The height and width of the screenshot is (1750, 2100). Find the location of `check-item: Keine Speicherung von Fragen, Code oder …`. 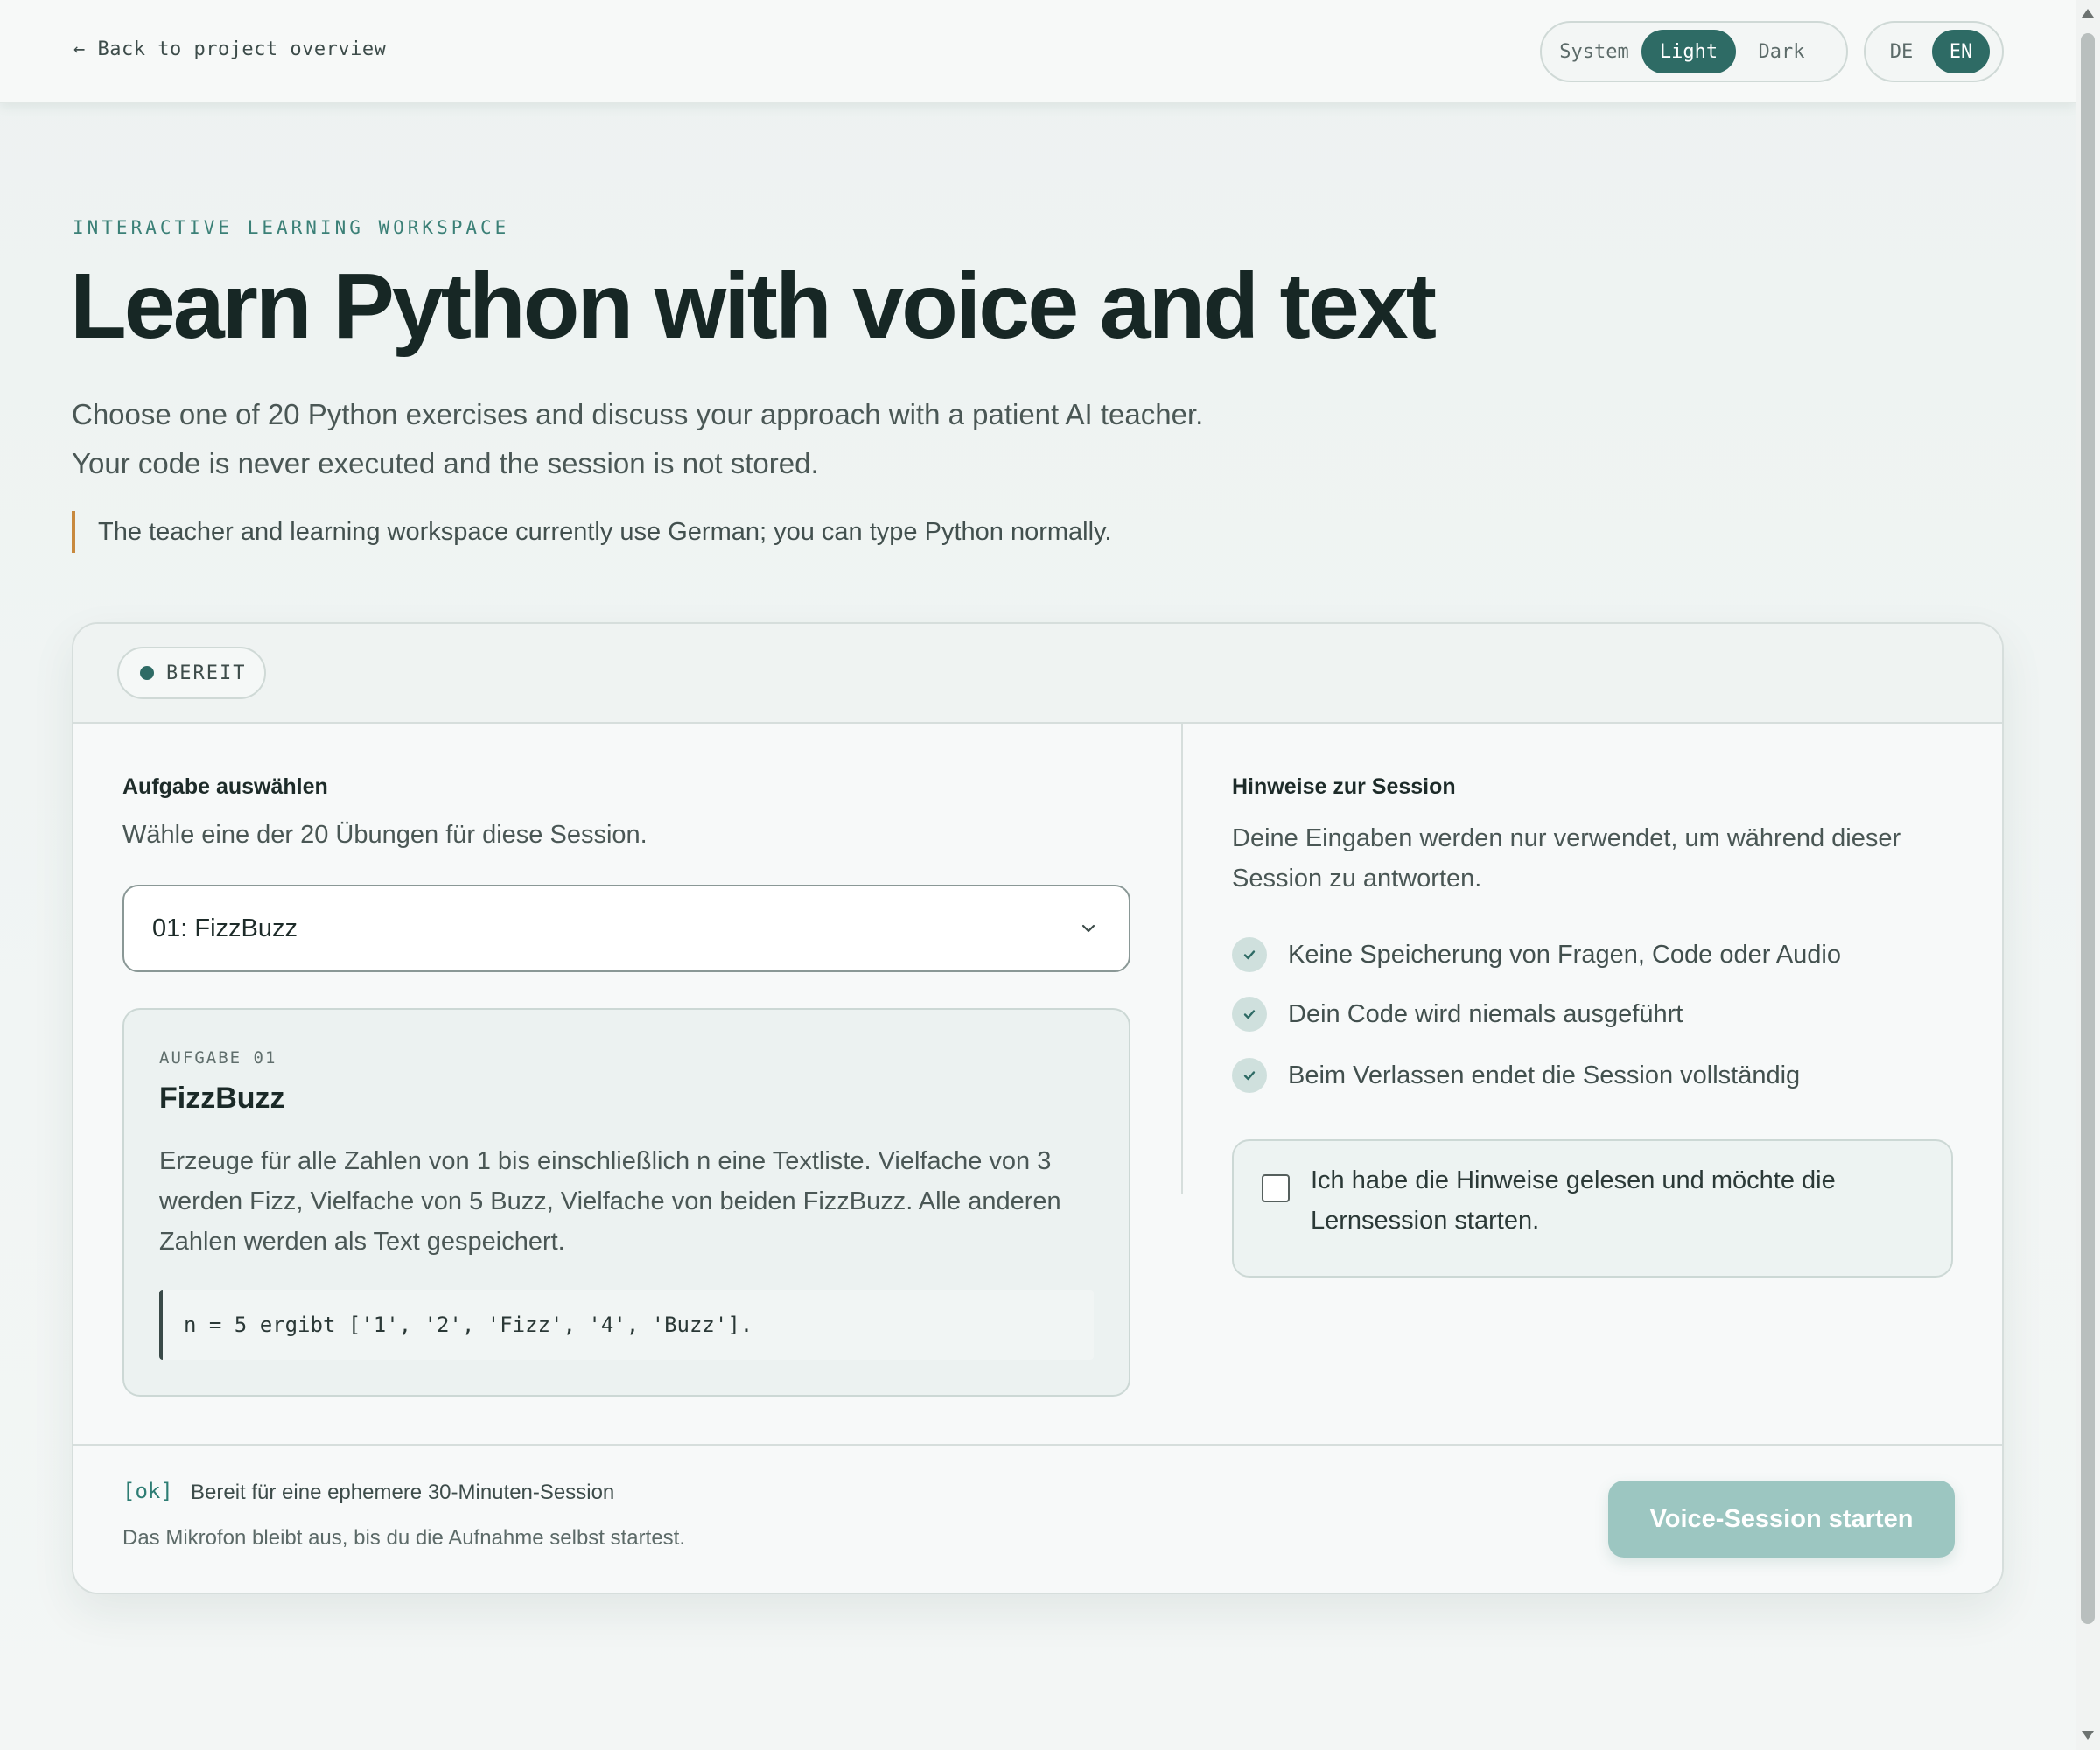

check-item: Keine Speicherung von Fragen, Code oder … is located at coordinates (1536, 954).